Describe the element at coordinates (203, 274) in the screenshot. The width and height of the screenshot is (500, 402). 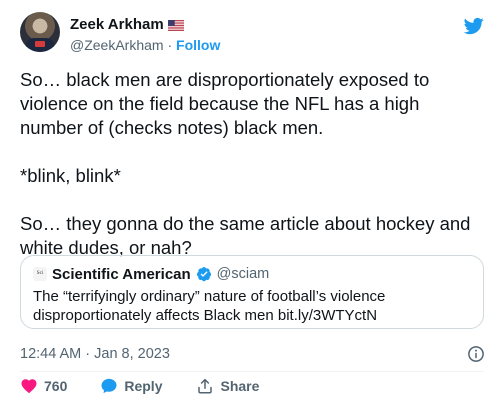
I see `verified-badge-icon` at that location.